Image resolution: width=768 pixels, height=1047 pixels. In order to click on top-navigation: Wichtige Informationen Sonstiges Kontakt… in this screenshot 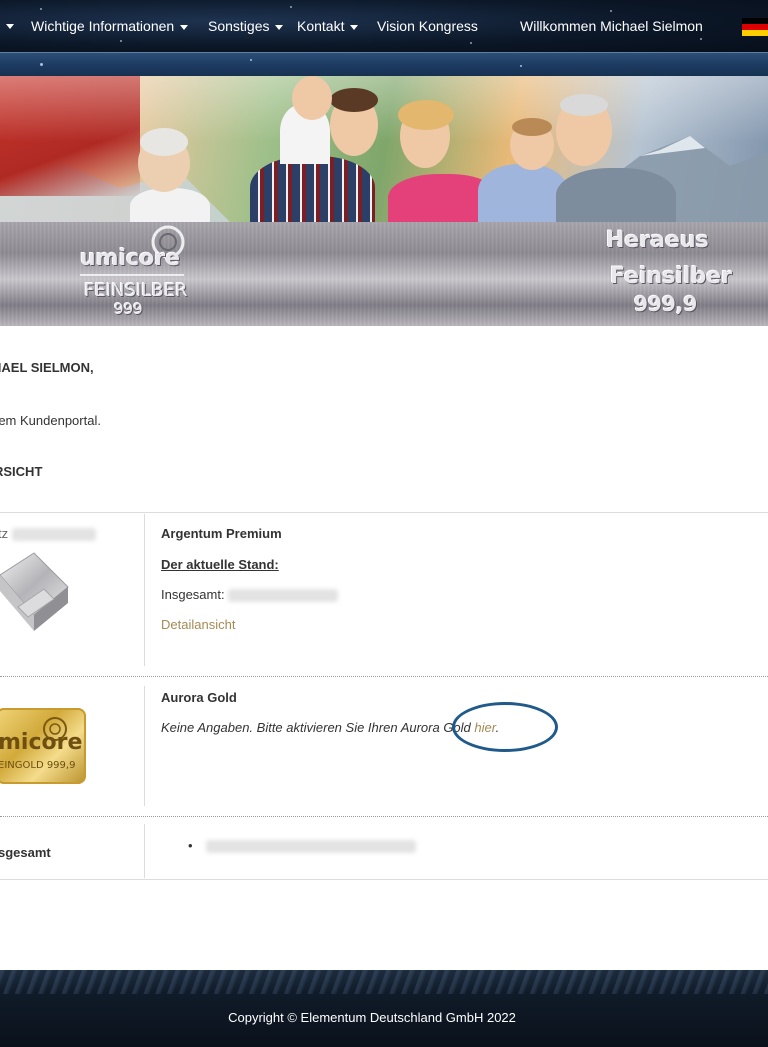, I will do `click(384, 26)`.